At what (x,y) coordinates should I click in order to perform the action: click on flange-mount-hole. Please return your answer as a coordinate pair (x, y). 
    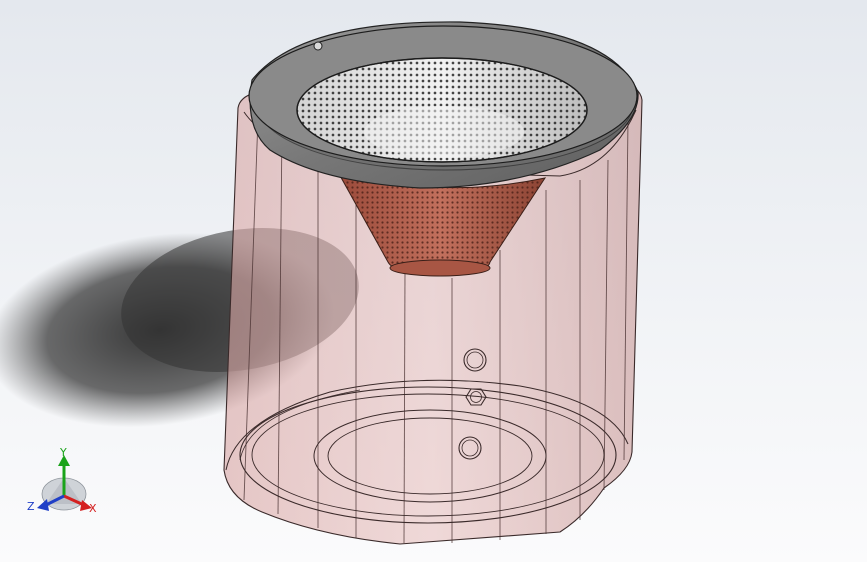
    Looking at the image, I should click on (318, 46).